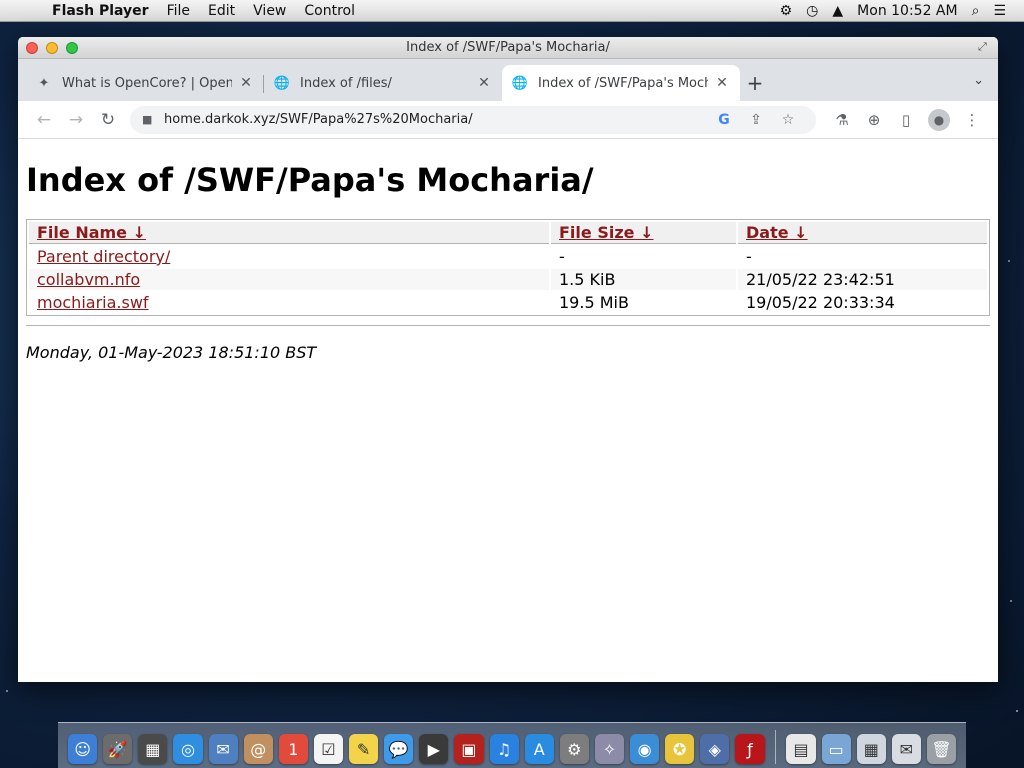 This screenshot has height=768, width=1024. Describe the element at coordinates (941, 749) in the screenshot. I see `trash-icon: 🗑` at that location.